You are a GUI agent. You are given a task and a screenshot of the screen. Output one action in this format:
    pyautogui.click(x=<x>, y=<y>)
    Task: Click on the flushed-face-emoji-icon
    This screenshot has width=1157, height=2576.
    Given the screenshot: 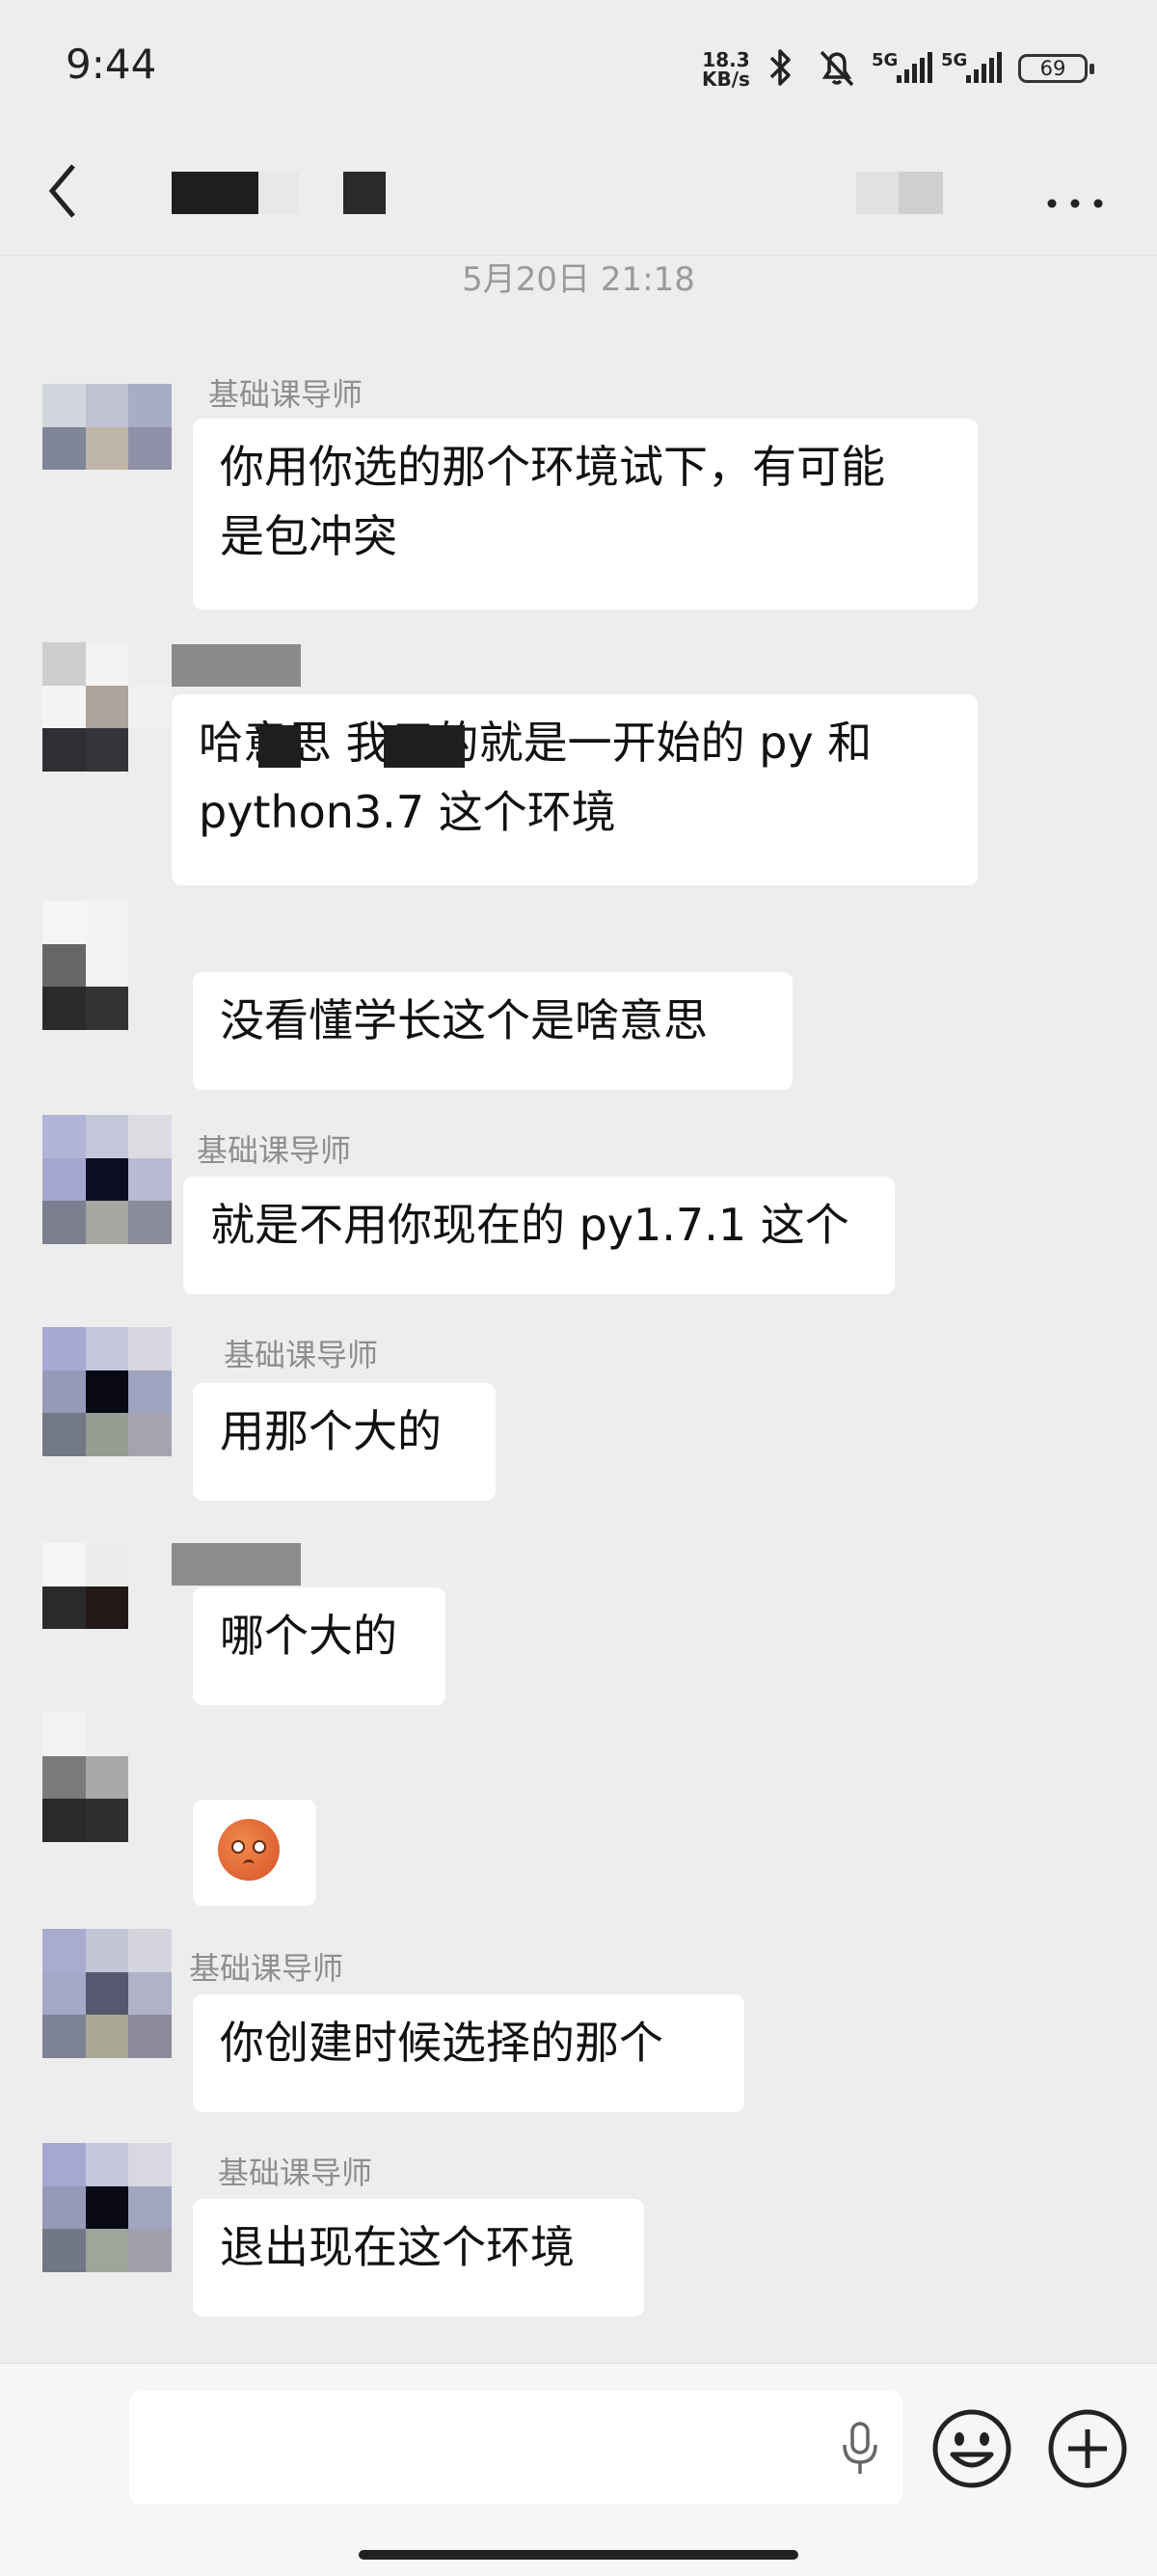 What is the action you would take?
    pyautogui.click(x=249, y=1850)
    